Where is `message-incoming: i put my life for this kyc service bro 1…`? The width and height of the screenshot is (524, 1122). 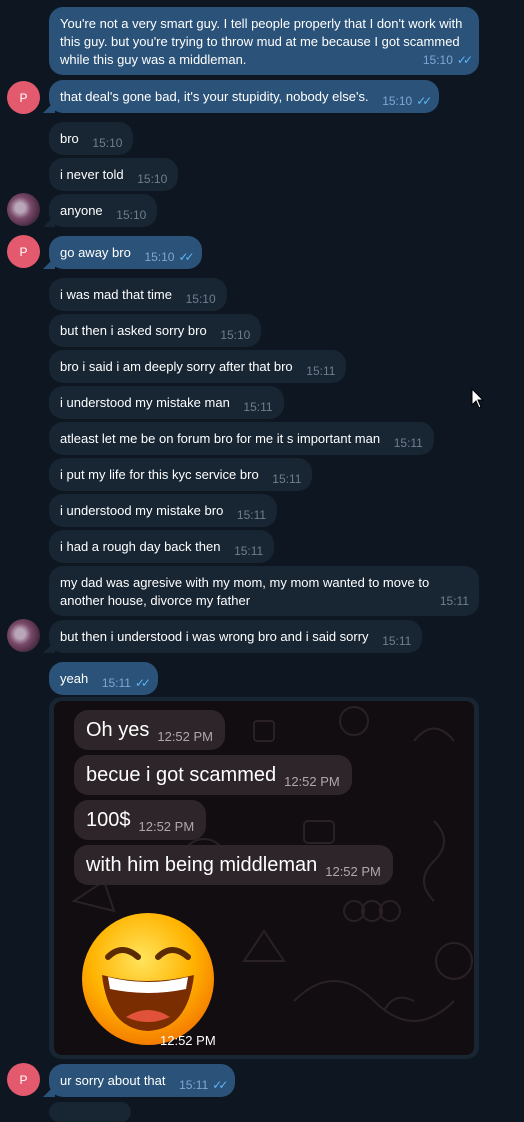 message-incoming: i put my life for this kyc service bro 1… is located at coordinates (181, 474).